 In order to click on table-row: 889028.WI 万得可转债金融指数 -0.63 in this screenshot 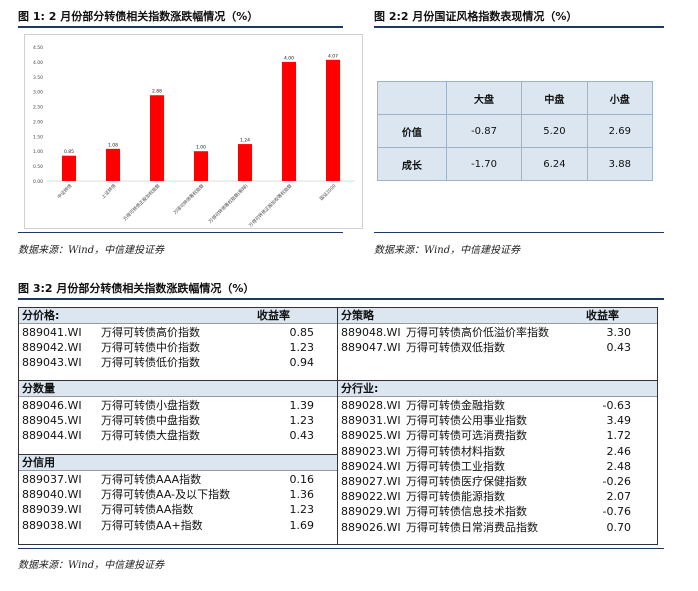, I will do `click(497, 405)`.